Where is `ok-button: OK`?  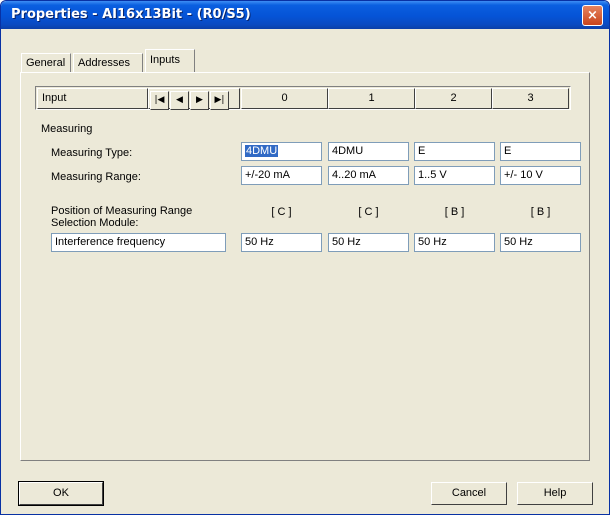
ok-button: OK is located at coordinates (61, 493).